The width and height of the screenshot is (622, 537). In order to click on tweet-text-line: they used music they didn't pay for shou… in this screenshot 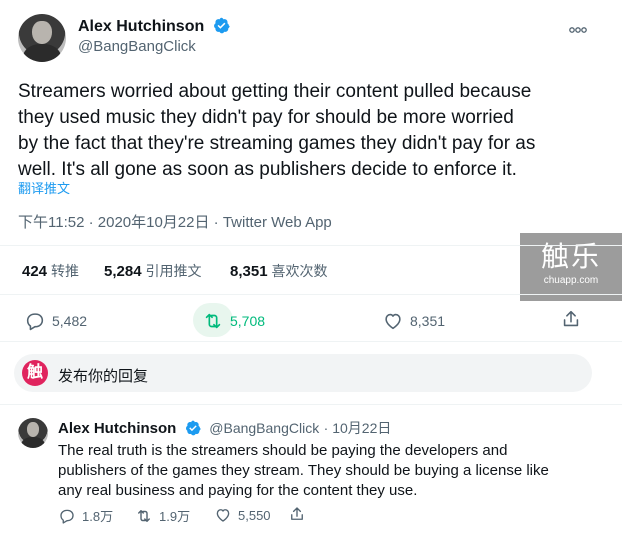, I will do `click(266, 117)`.